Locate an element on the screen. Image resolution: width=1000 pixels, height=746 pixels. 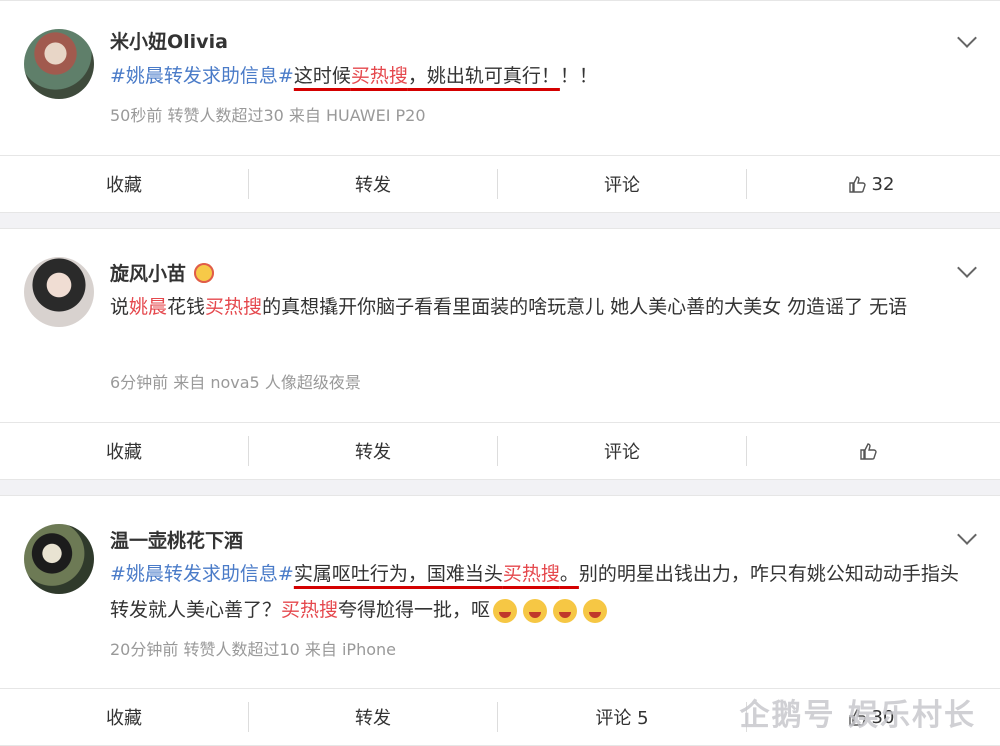
action-bar: 收藏 转发 评论 32 is located at coordinates (500, 184).